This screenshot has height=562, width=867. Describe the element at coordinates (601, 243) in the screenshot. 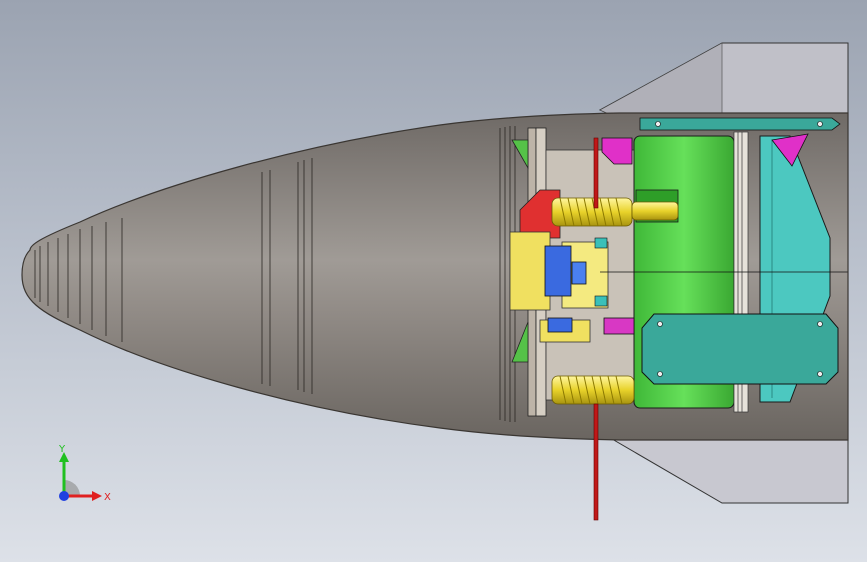

I see `teal-clip-top` at that location.